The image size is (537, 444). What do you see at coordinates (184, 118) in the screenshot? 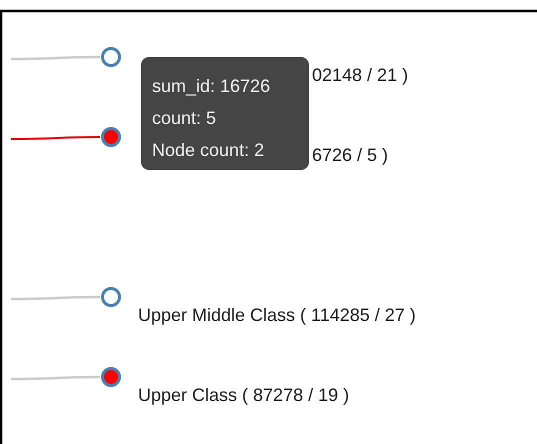
I see `tooltip-text: count: 5` at bounding box center [184, 118].